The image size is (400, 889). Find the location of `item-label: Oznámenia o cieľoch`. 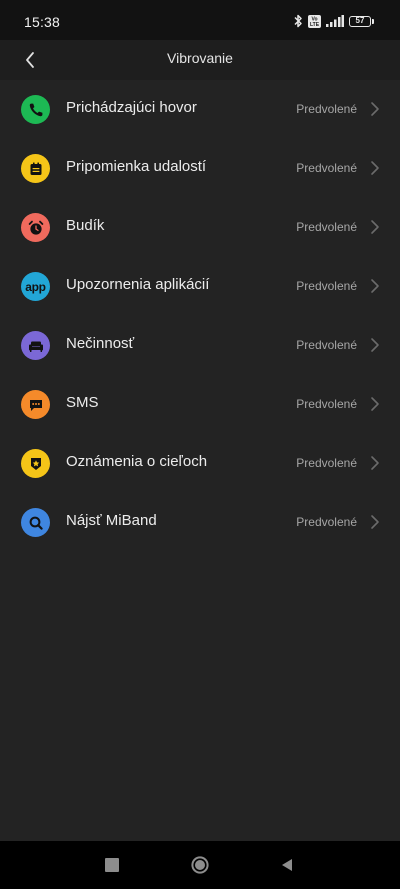

item-label: Oznámenia o cieľoch is located at coordinates (137, 461).